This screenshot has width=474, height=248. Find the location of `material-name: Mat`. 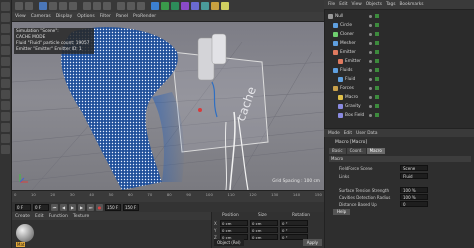

material-name: Mat is located at coordinates (21, 244).